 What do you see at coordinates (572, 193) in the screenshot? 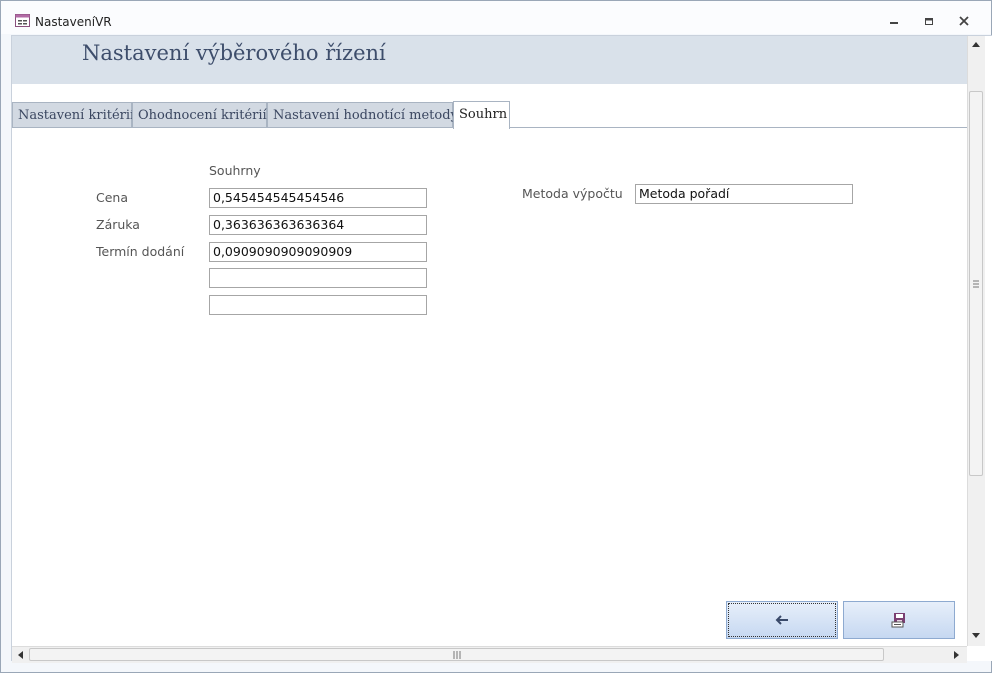
I see `method-label: Metoda výpočtu` at bounding box center [572, 193].